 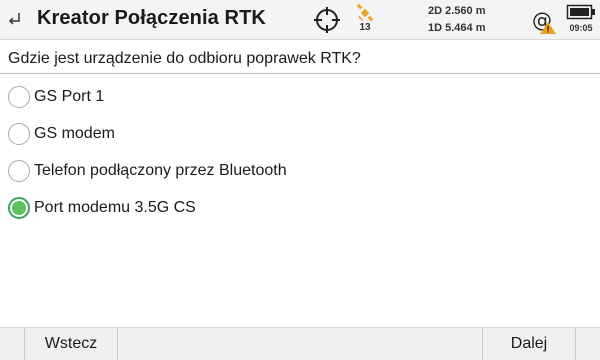 What do you see at coordinates (529, 344) in the screenshot?
I see `next-button: Dalej` at bounding box center [529, 344].